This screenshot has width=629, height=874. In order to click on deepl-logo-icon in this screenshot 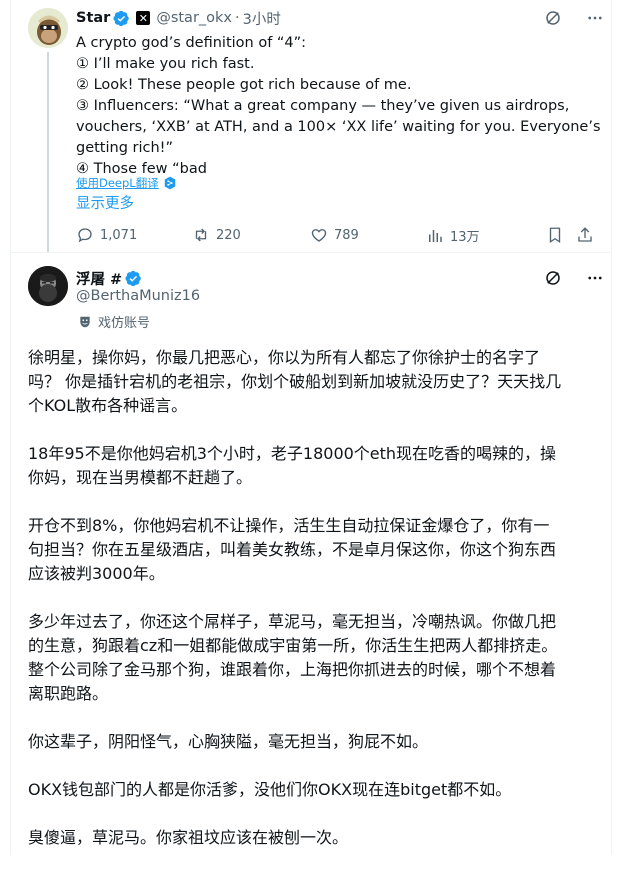, I will do `click(169, 183)`.